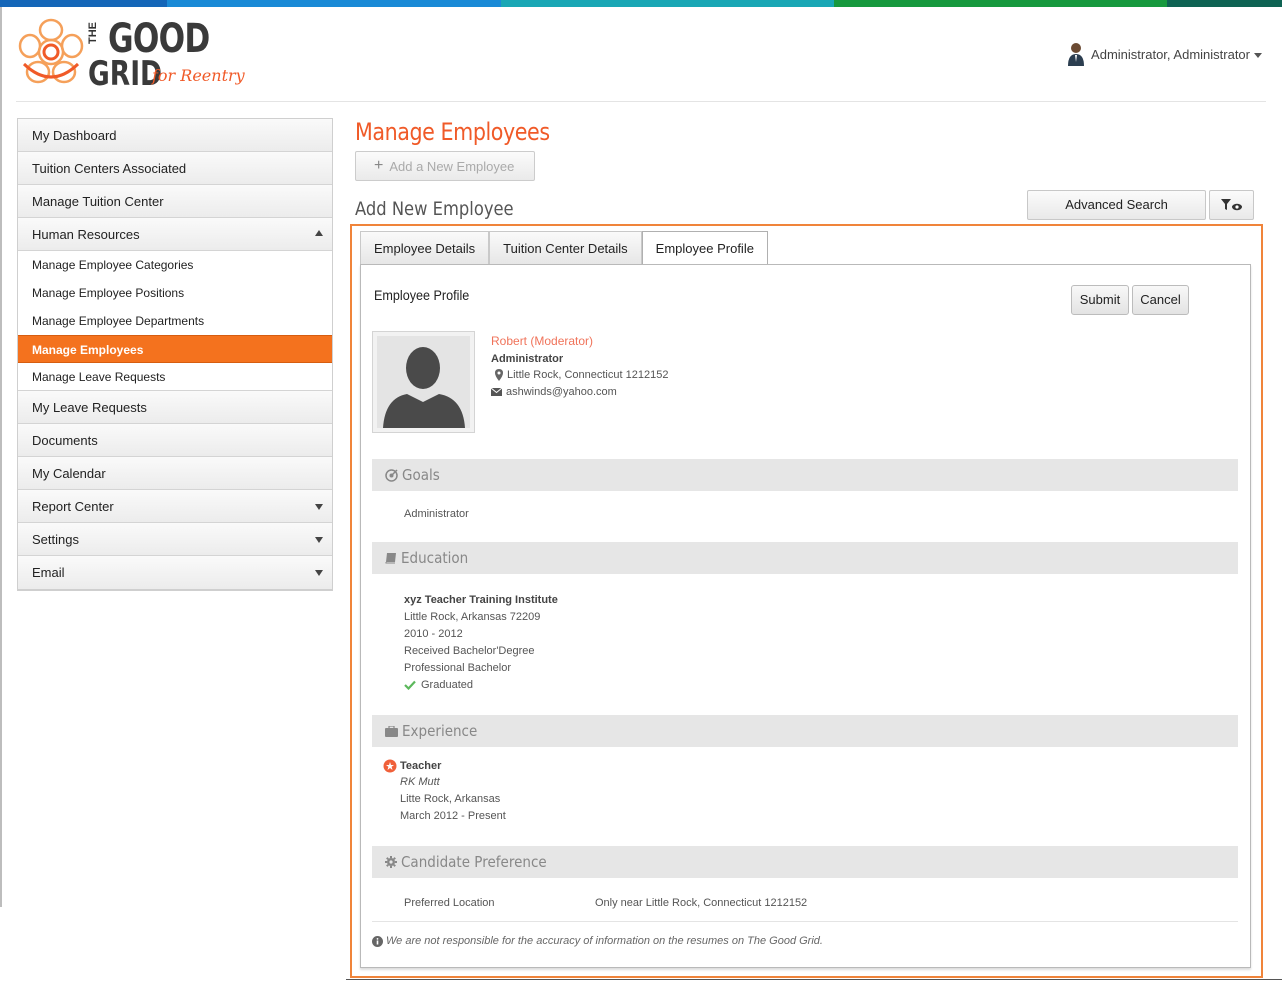 The height and width of the screenshot is (981, 1282). I want to click on cancel-button: Cancel, so click(1160, 300).